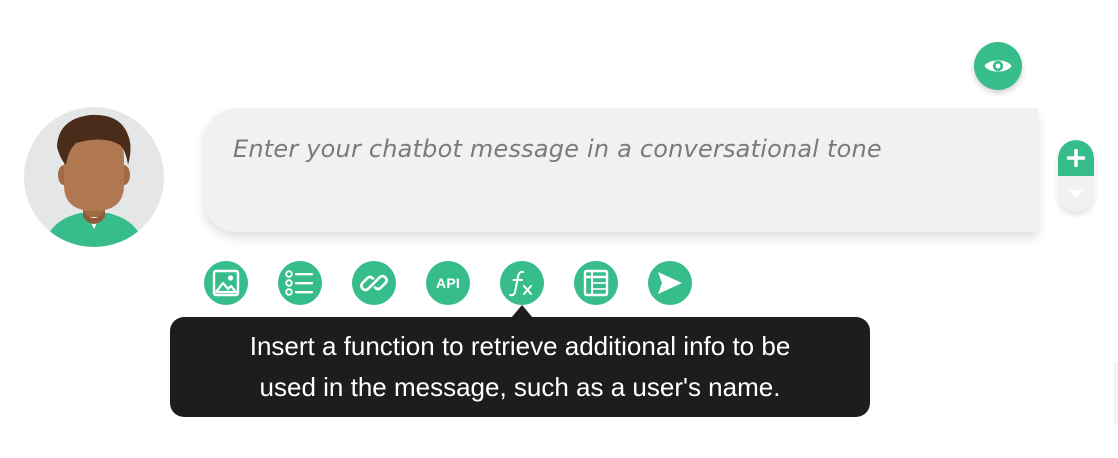 This screenshot has height=458, width=1118. I want to click on add-message-button, so click(1076, 158).